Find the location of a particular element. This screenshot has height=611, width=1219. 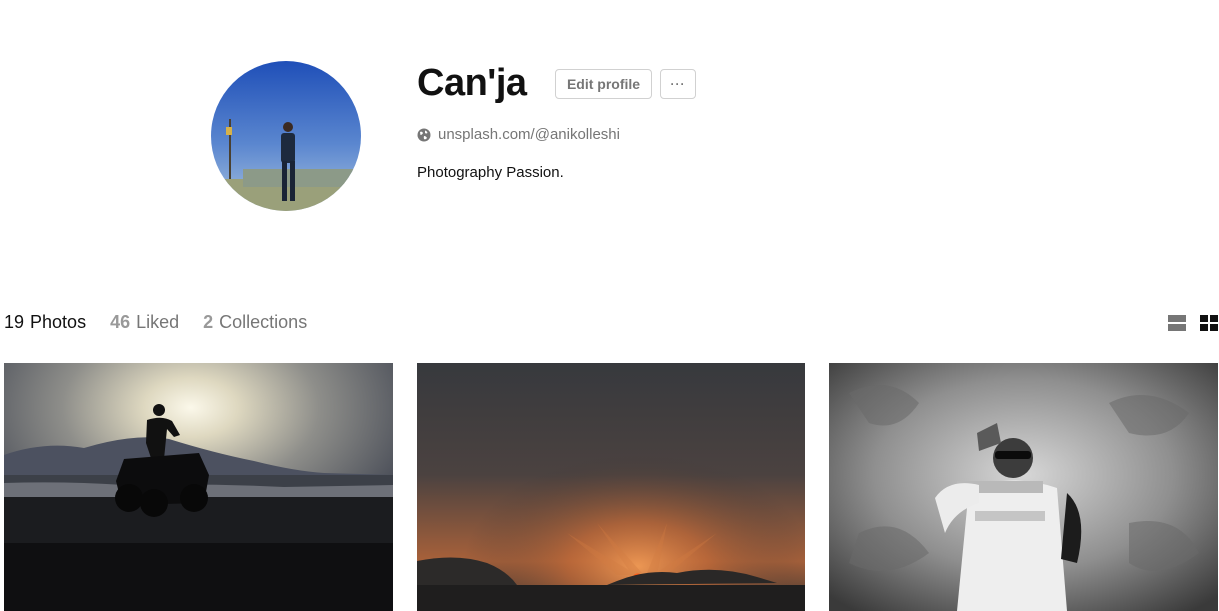

grid-view-button is located at coordinates (1209, 325).